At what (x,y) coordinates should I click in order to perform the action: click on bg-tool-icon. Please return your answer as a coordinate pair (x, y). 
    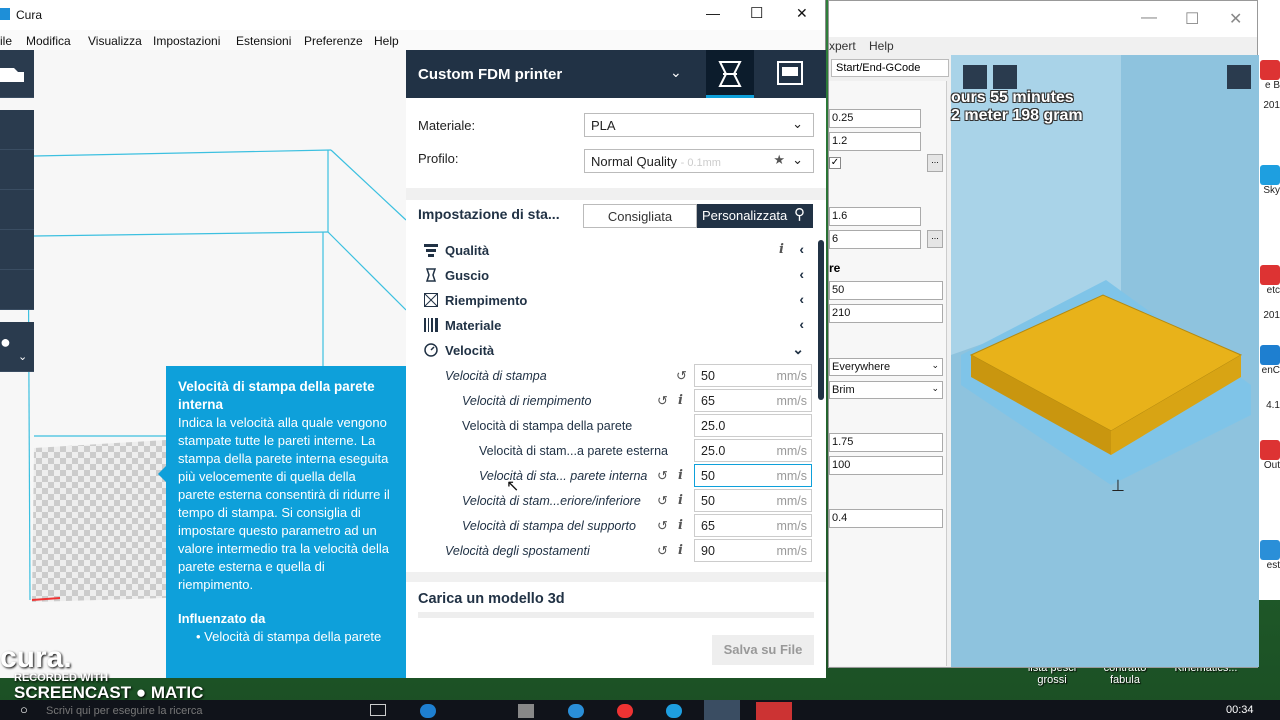
    Looking at the image, I should click on (1239, 77).